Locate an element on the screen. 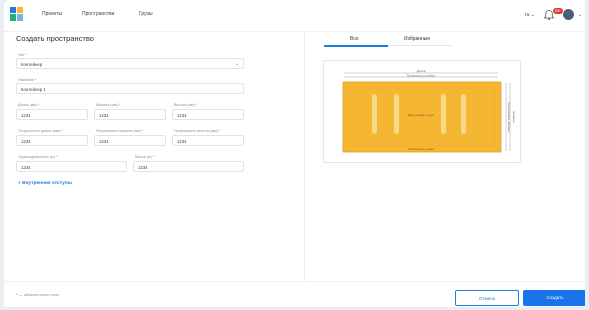 The image size is (589, 310). length-field: 1234 is located at coordinates (52, 114).